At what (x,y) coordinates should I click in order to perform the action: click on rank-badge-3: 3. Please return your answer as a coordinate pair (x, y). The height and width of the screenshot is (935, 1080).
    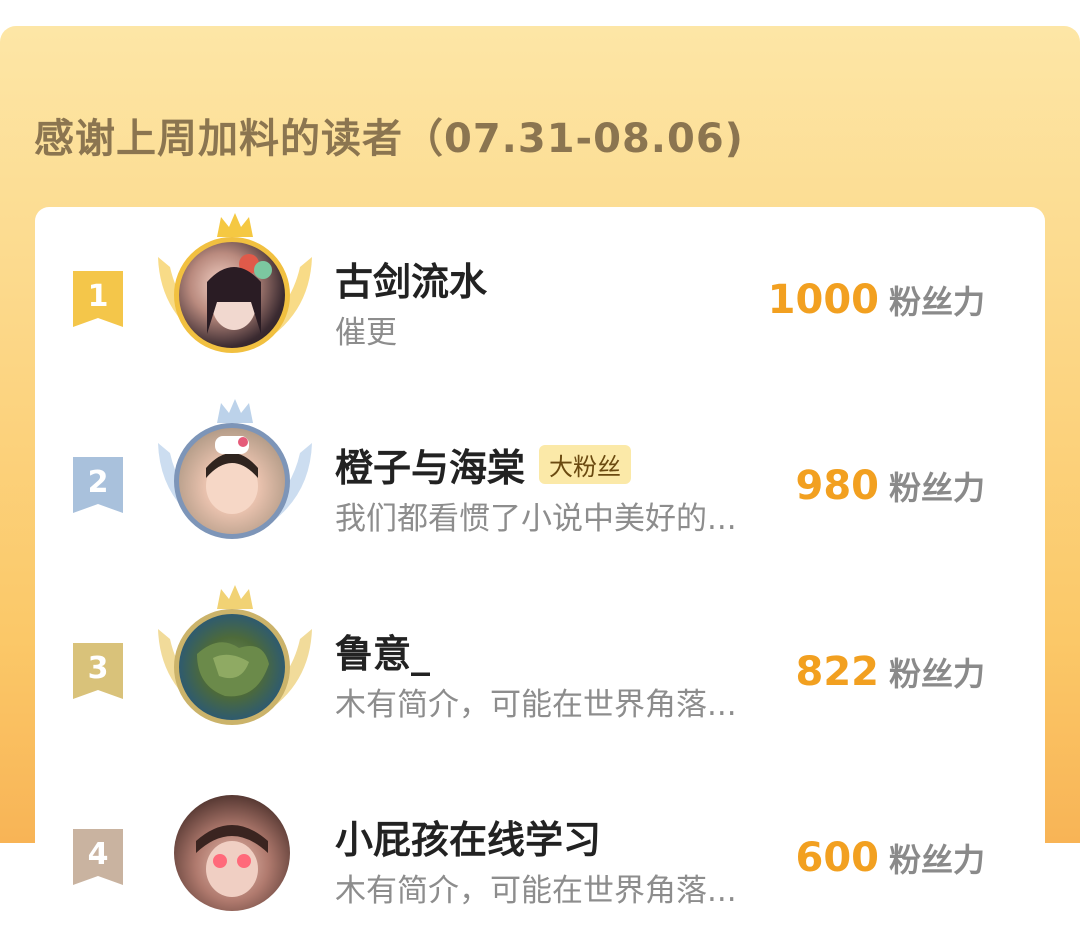
    Looking at the image, I should click on (98, 671).